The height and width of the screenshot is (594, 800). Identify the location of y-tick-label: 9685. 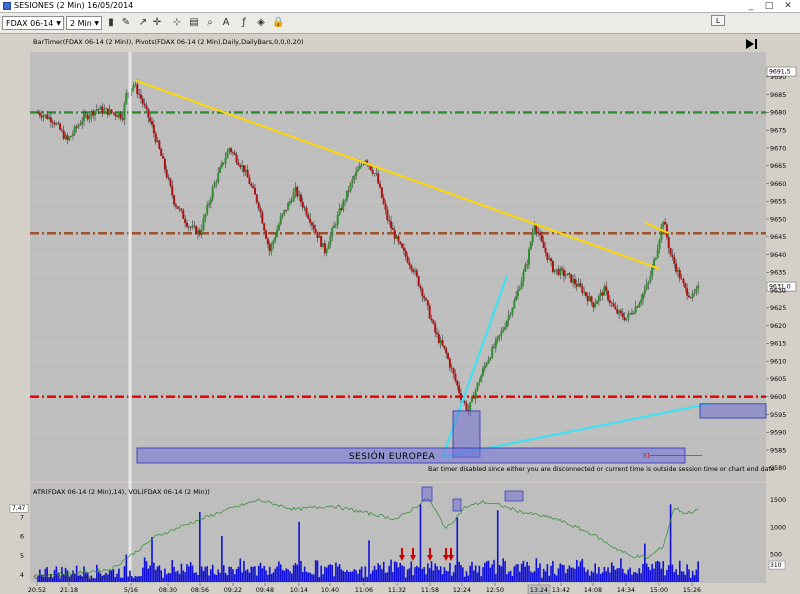
(778, 95).